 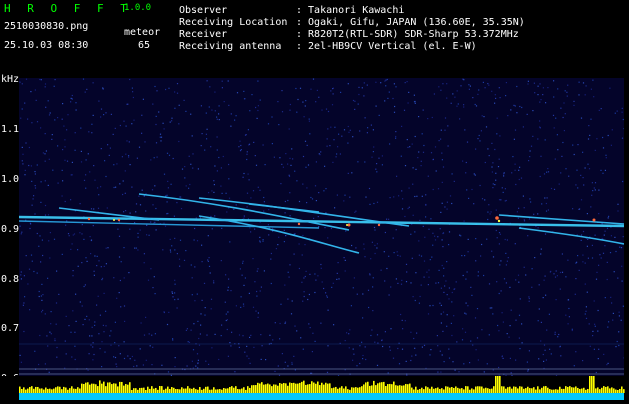 I want to click on filename-text: 2510030830.png, so click(x=46, y=27).